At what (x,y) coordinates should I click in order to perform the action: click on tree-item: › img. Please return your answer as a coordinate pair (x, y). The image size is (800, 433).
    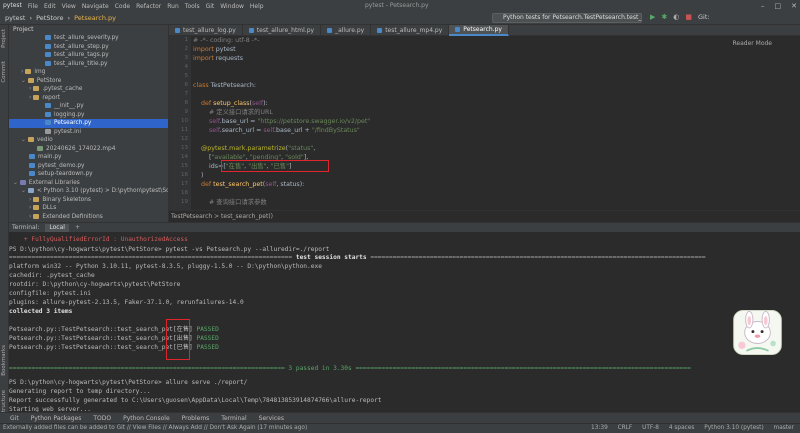
    Looking at the image, I should click on (88, 72).